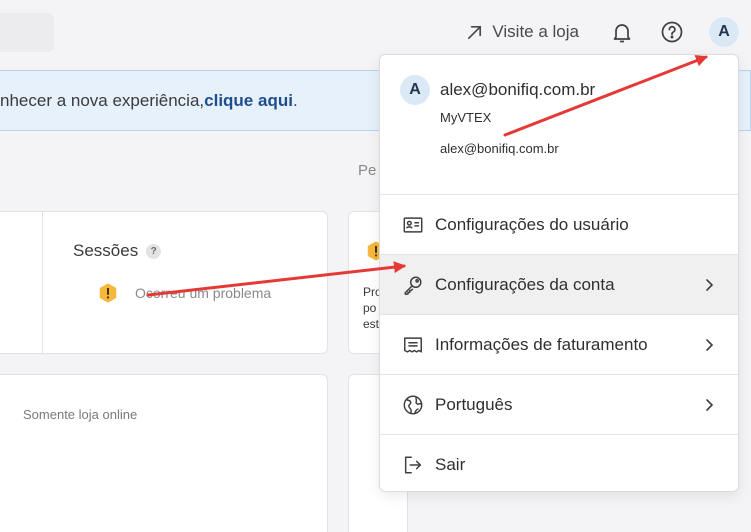 The width and height of the screenshot is (751, 532). What do you see at coordinates (724, 32) in the screenshot?
I see `user-avatar-button: A` at bounding box center [724, 32].